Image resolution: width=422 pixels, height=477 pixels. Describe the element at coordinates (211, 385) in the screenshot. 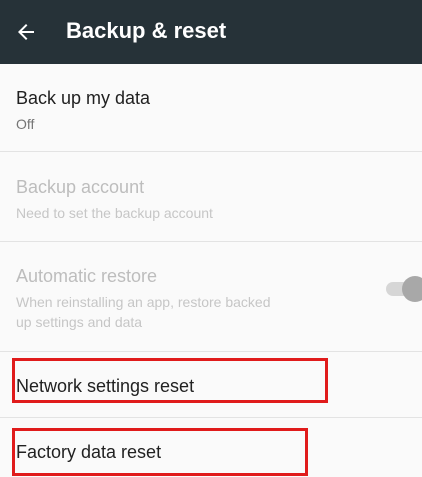

I see `network-settings-reset-item: Network settings reset` at that location.